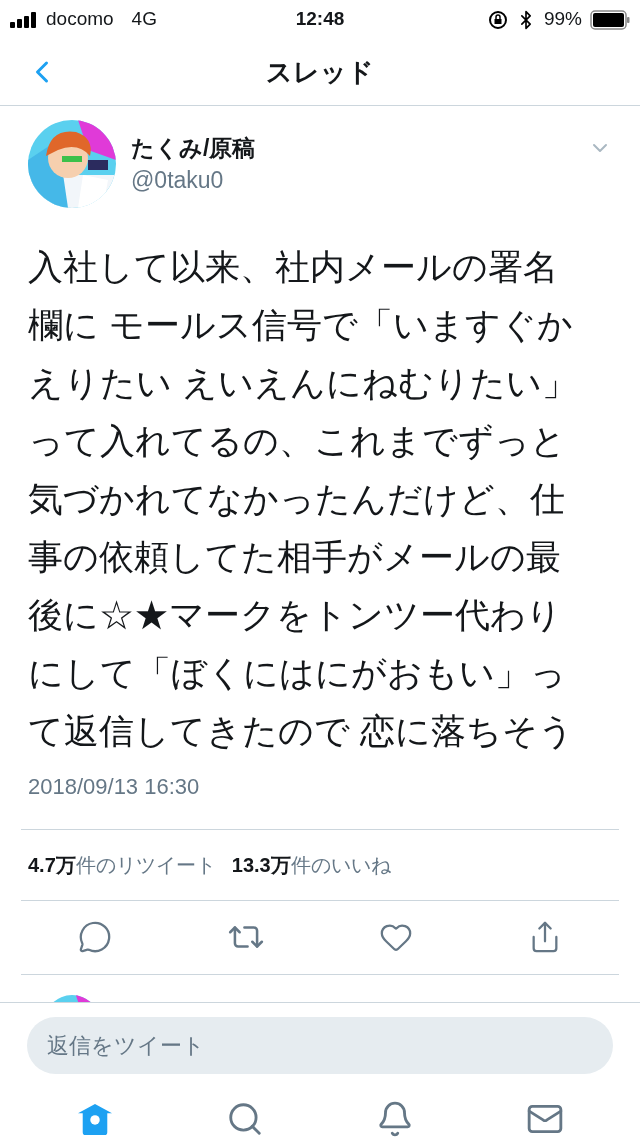 This screenshot has height=1138, width=640. What do you see at coordinates (610, 19) in the screenshot?
I see `battery-icon` at bounding box center [610, 19].